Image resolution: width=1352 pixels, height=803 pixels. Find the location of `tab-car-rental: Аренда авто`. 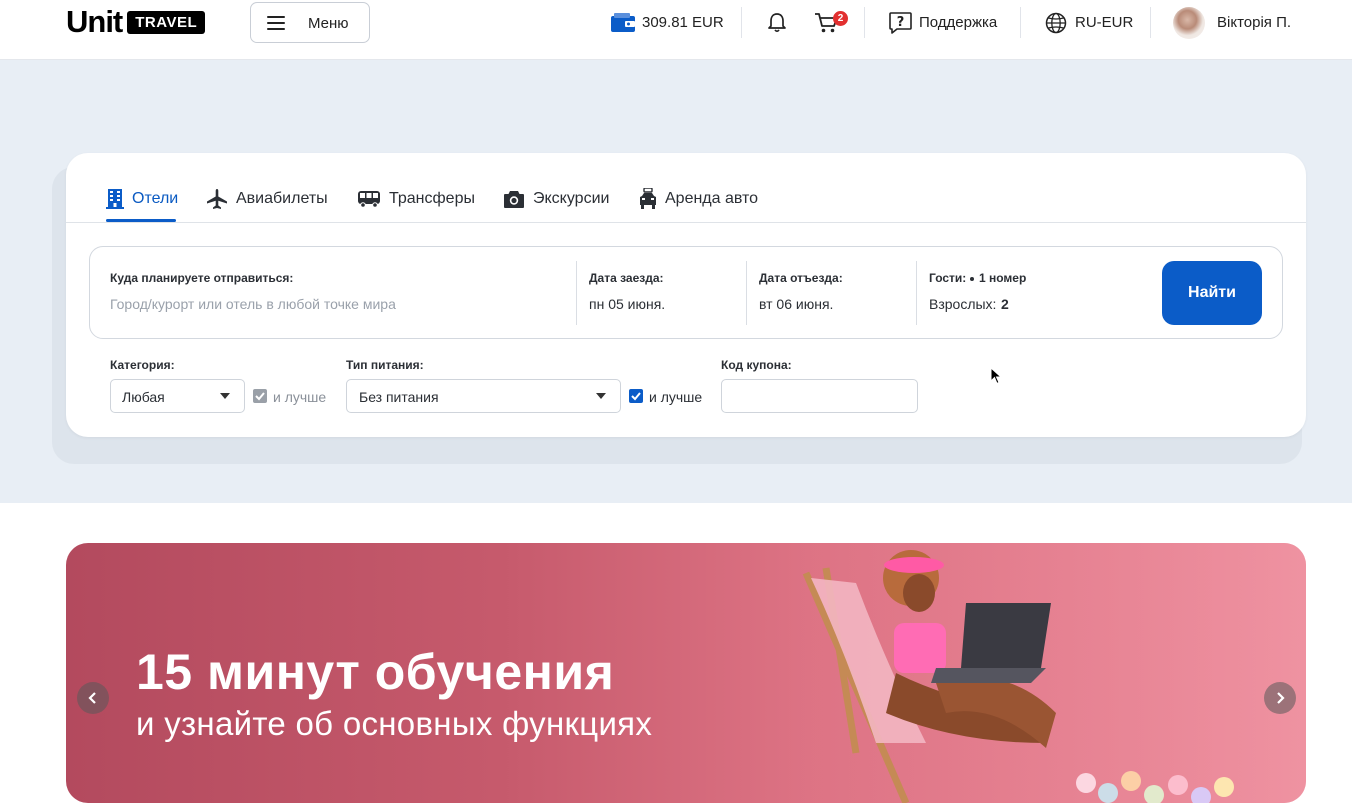

tab-car-rental: Аренда авто is located at coordinates (698, 199).